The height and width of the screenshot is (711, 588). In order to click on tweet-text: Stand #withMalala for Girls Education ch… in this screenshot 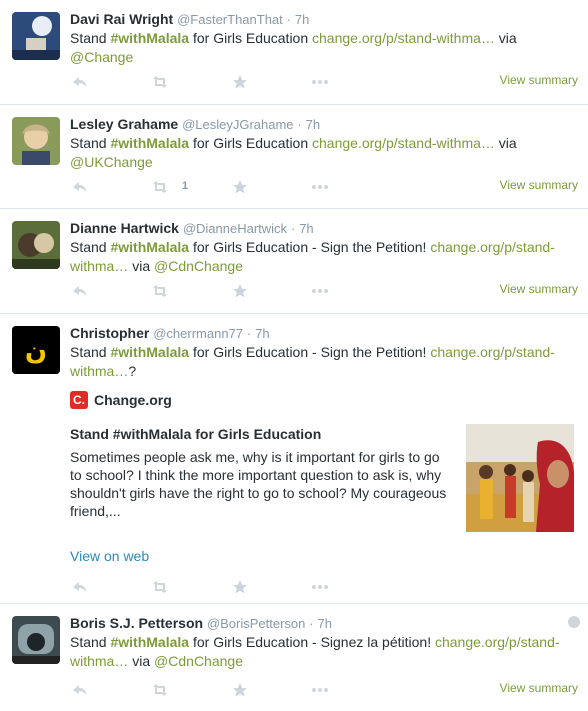, I will do `click(324, 153)`.